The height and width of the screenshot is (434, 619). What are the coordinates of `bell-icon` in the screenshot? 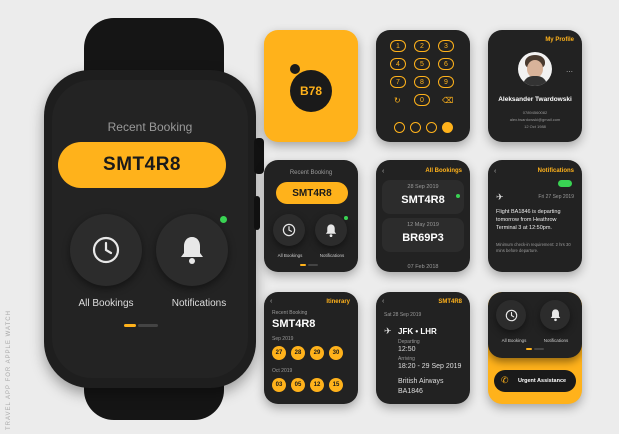 It's located at (192, 250).